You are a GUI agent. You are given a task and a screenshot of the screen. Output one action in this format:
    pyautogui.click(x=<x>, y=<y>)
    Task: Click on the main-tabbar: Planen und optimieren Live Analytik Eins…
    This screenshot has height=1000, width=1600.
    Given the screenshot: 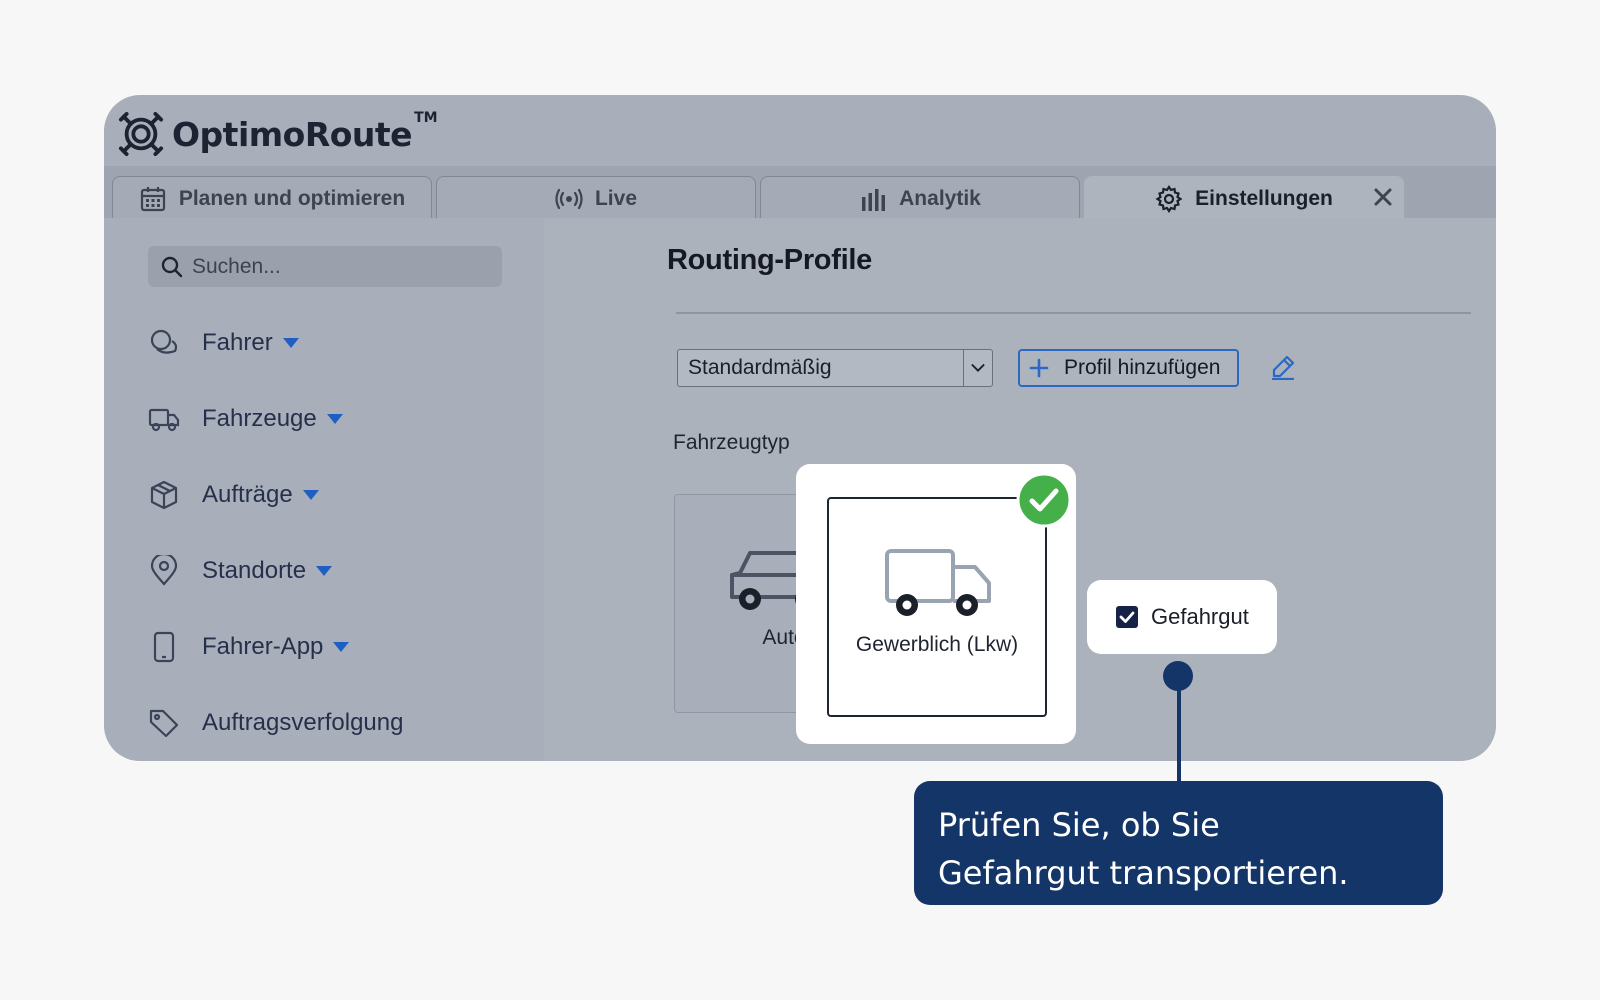 What is the action you would take?
    pyautogui.click(x=800, y=193)
    